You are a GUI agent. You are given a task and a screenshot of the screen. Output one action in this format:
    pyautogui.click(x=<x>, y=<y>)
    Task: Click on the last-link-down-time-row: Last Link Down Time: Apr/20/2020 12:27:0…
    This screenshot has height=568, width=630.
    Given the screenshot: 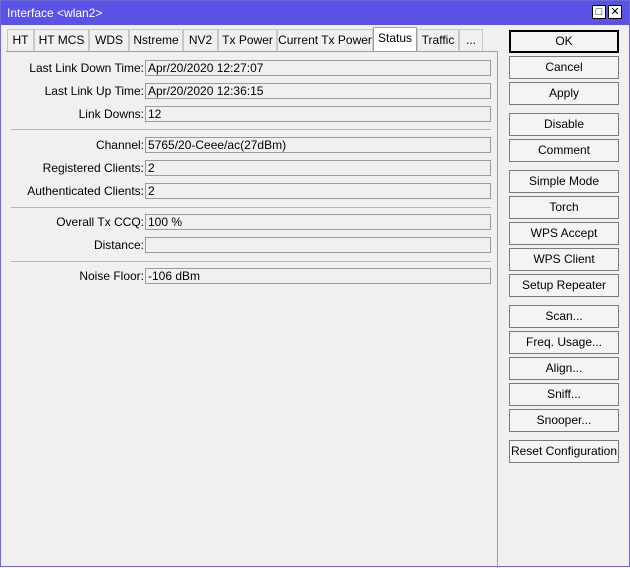 What is the action you would take?
    pyautogui.click(x=251, y=68)
    